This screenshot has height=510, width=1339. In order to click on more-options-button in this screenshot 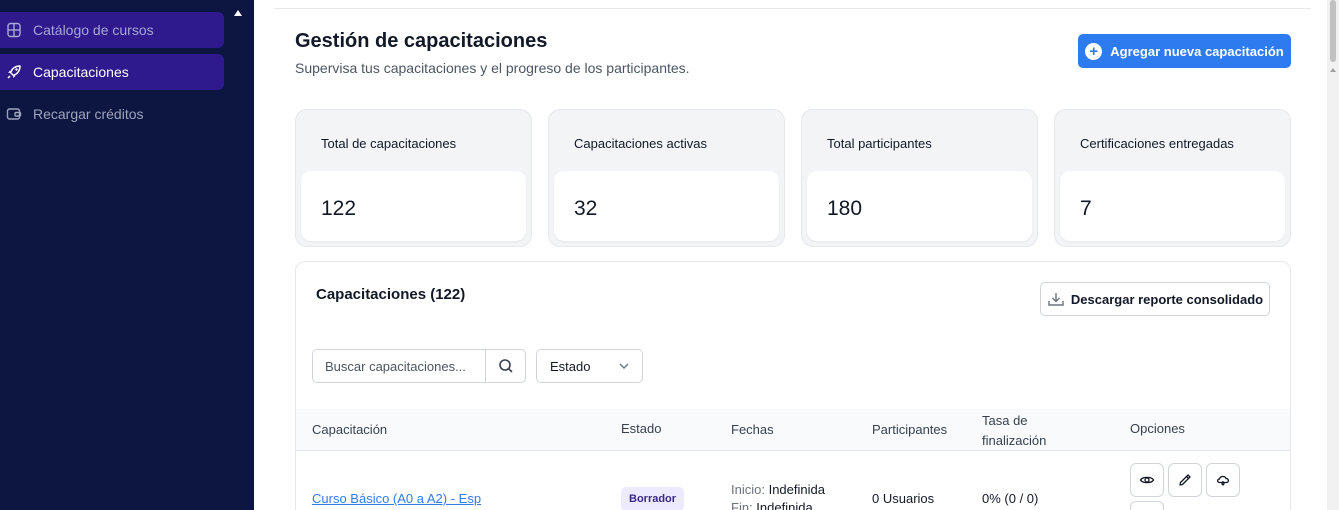, I will do `click(1147, 505)`.